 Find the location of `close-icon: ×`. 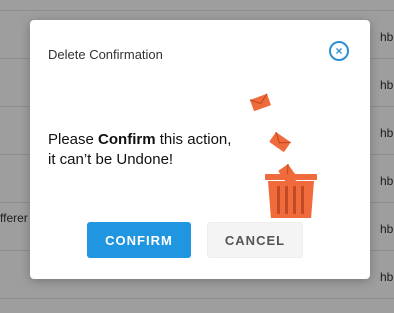

close-icon: × is located at coordinates (339, 51).